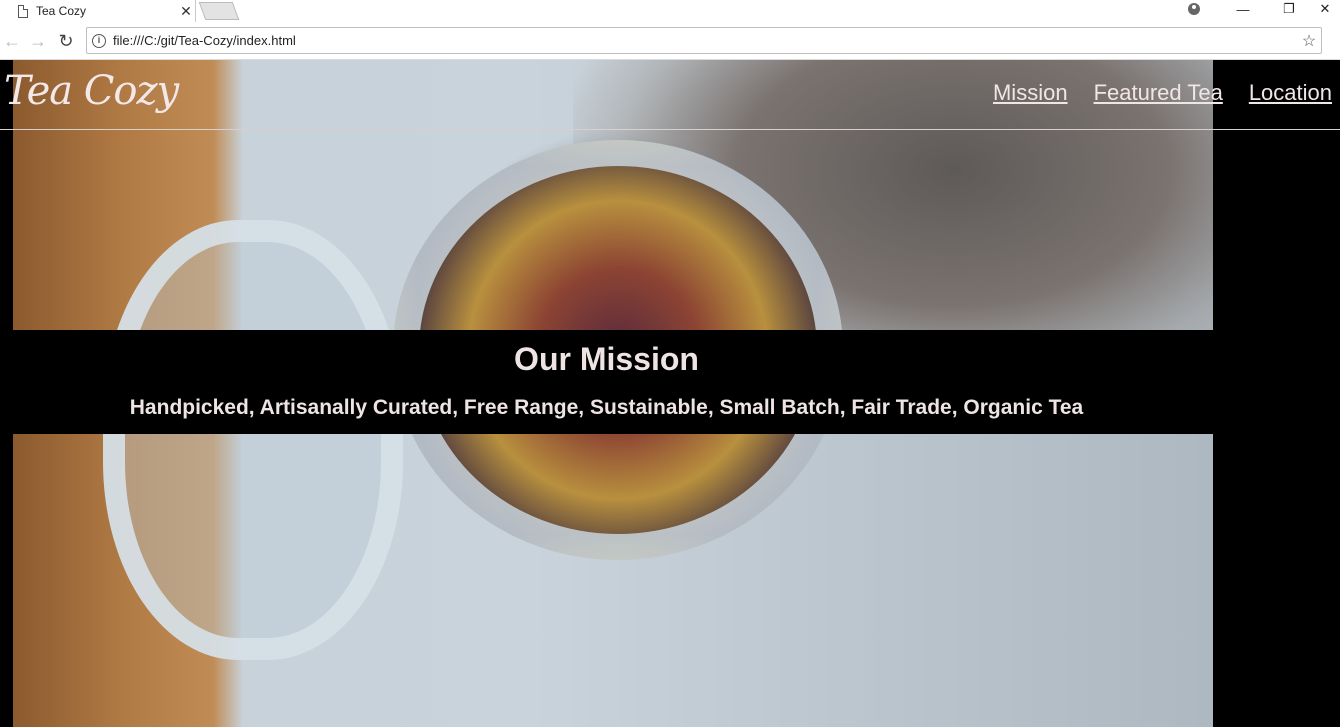  Describe the element at coordinates (1243, 9) in the screenshot. I see `minimize-icon: —` at that location.